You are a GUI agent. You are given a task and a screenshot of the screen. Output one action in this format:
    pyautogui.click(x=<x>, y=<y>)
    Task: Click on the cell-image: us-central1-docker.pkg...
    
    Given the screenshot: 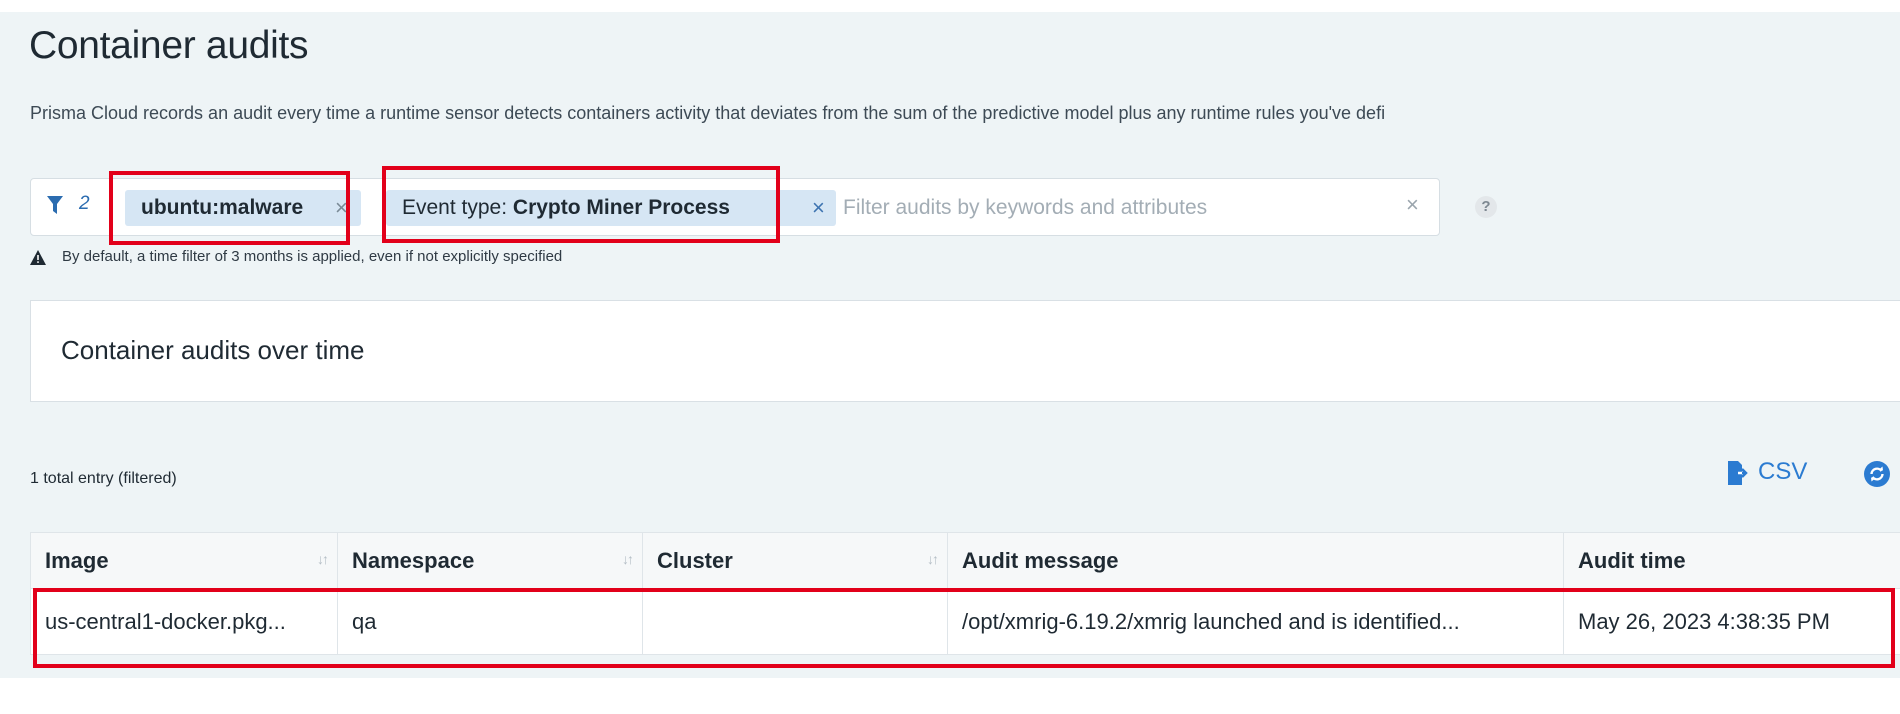 What is the action you would take?
    pyautogui.click(x=184, y=621)
    